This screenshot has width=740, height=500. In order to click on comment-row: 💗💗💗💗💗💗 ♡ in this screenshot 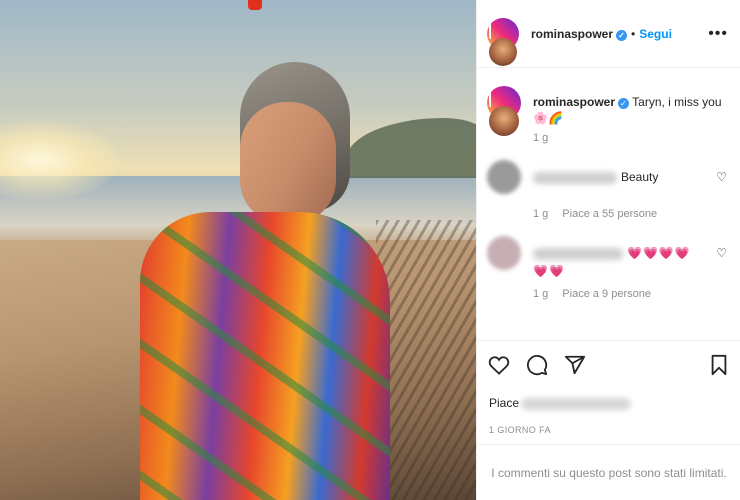, I will do `click(607, 258)`.